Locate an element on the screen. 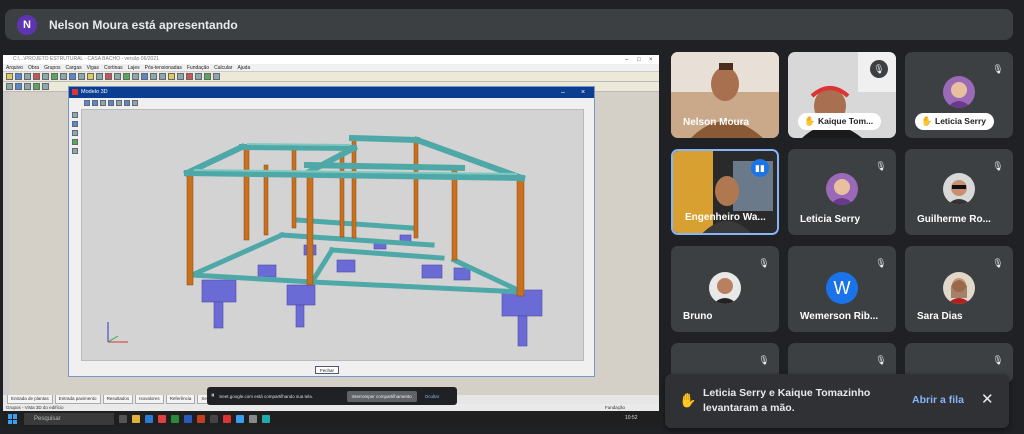  menu-item: Pós-tensionadas is located at coordinates (163, 67).